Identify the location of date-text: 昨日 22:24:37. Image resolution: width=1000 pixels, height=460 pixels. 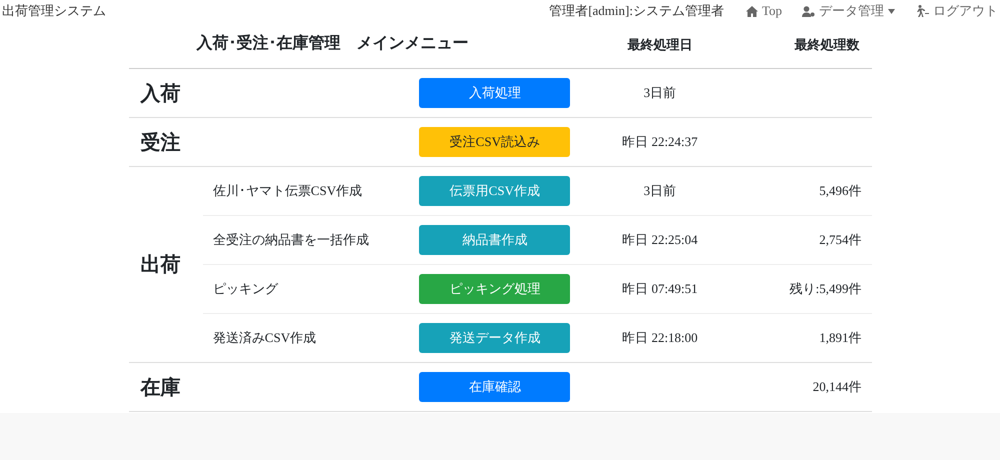
(660, 142).